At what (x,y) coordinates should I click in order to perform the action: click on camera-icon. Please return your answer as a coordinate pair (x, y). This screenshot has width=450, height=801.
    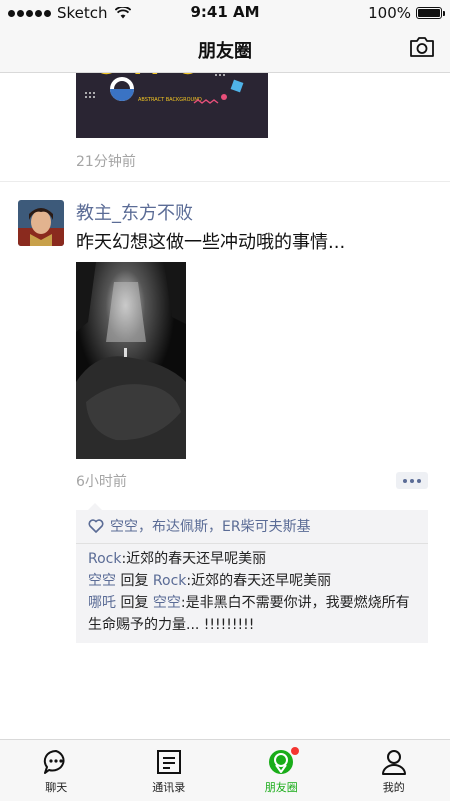
    Looking at the image, I should click on (422, 47).